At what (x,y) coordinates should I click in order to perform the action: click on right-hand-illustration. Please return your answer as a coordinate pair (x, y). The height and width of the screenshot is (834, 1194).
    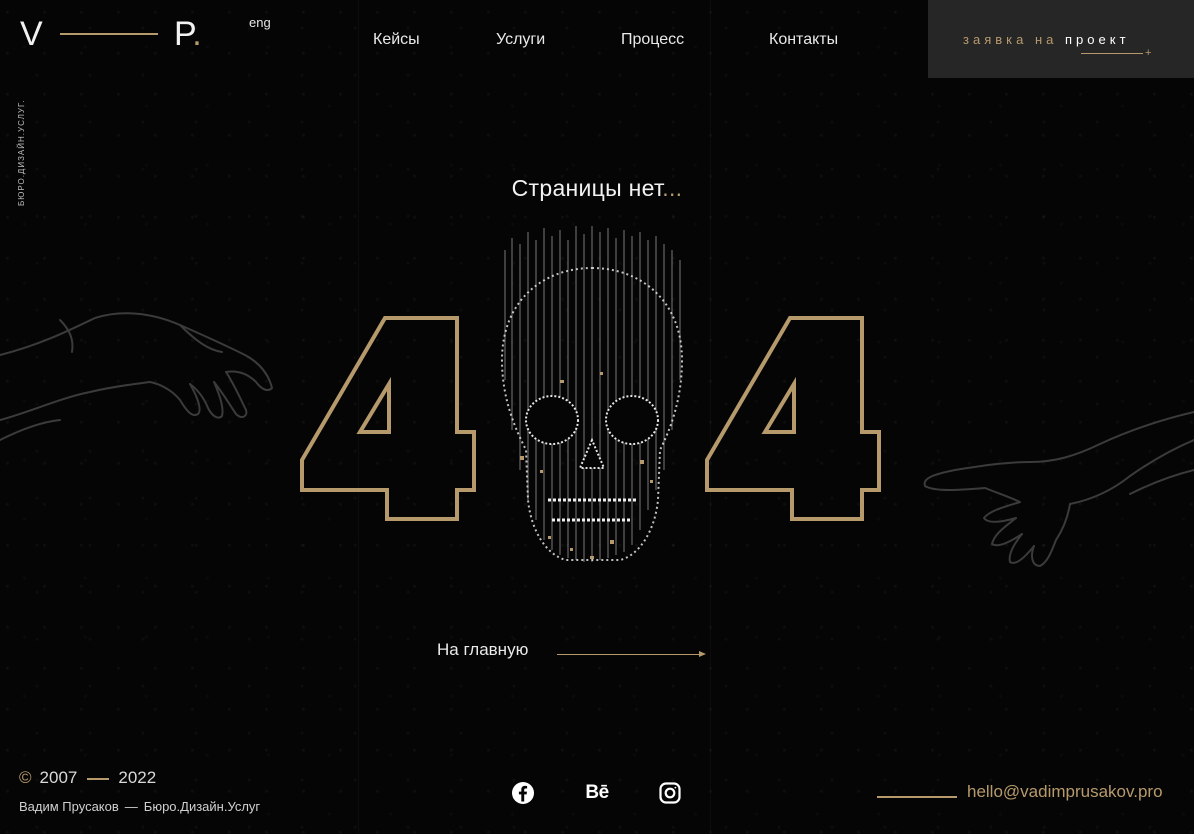
    Looking at the image, I should click on (1058, 489).